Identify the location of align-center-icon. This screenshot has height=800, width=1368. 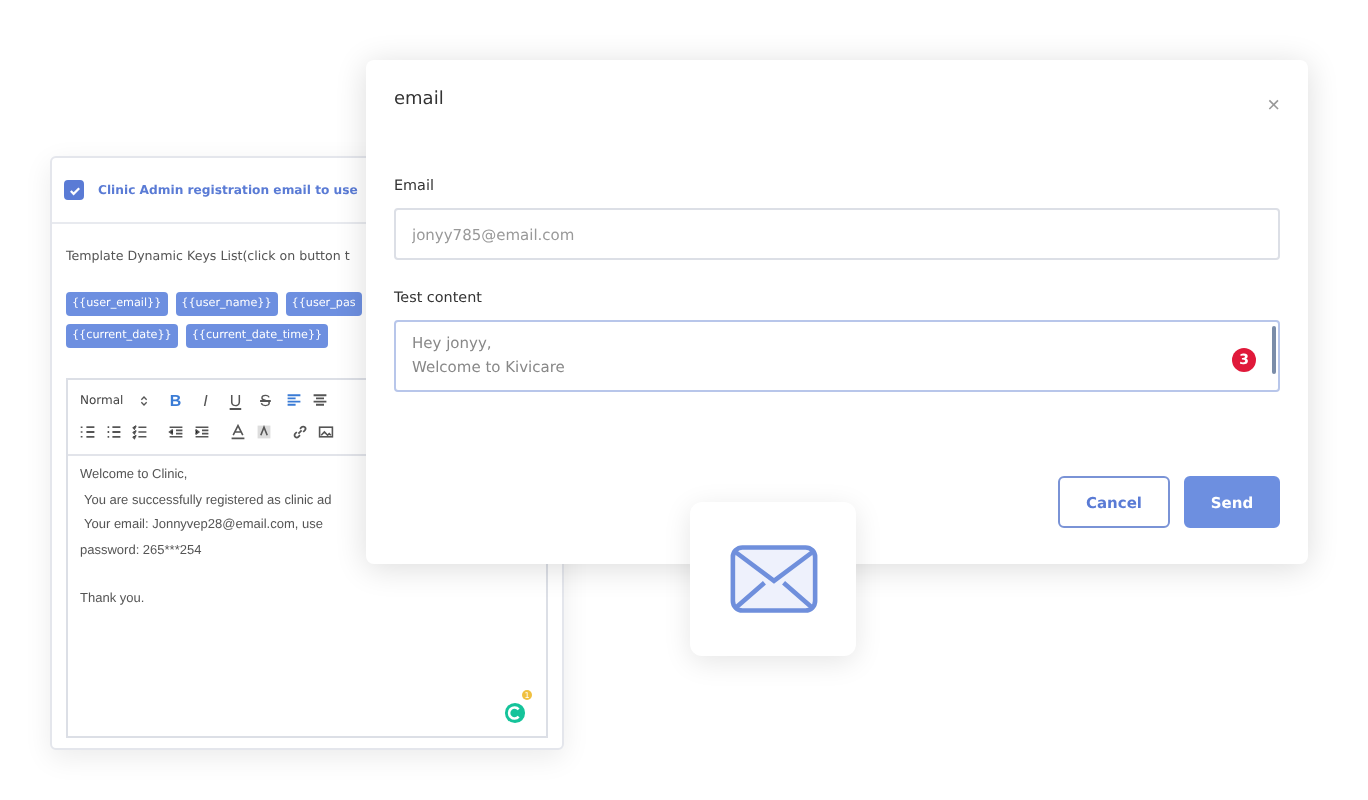
(319, 400).